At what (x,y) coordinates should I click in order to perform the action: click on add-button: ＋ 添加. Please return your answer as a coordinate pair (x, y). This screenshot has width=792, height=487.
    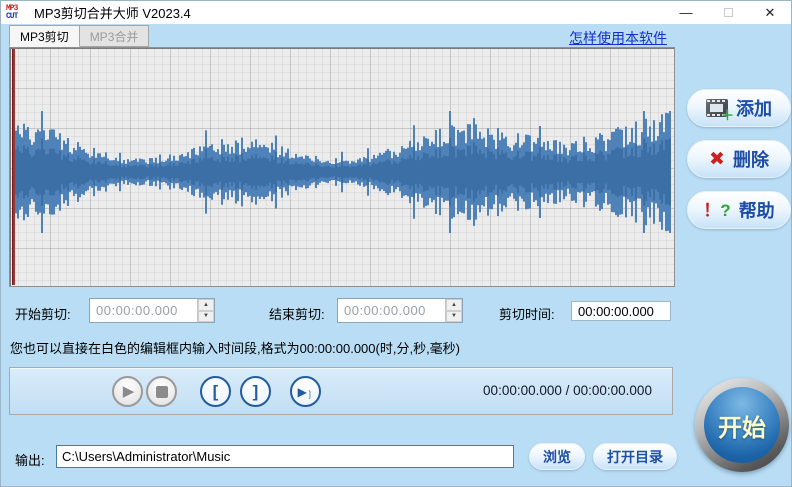
    Looking at the image, I should click on (739, 108).